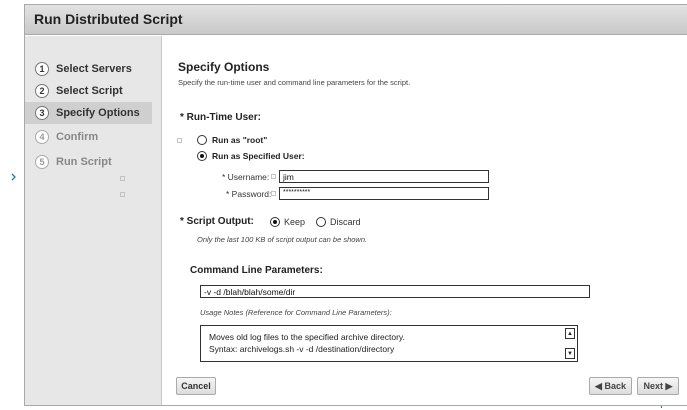 The image size is (687, 410). I want to click on run-as-specified-radio, so click(202, 156).